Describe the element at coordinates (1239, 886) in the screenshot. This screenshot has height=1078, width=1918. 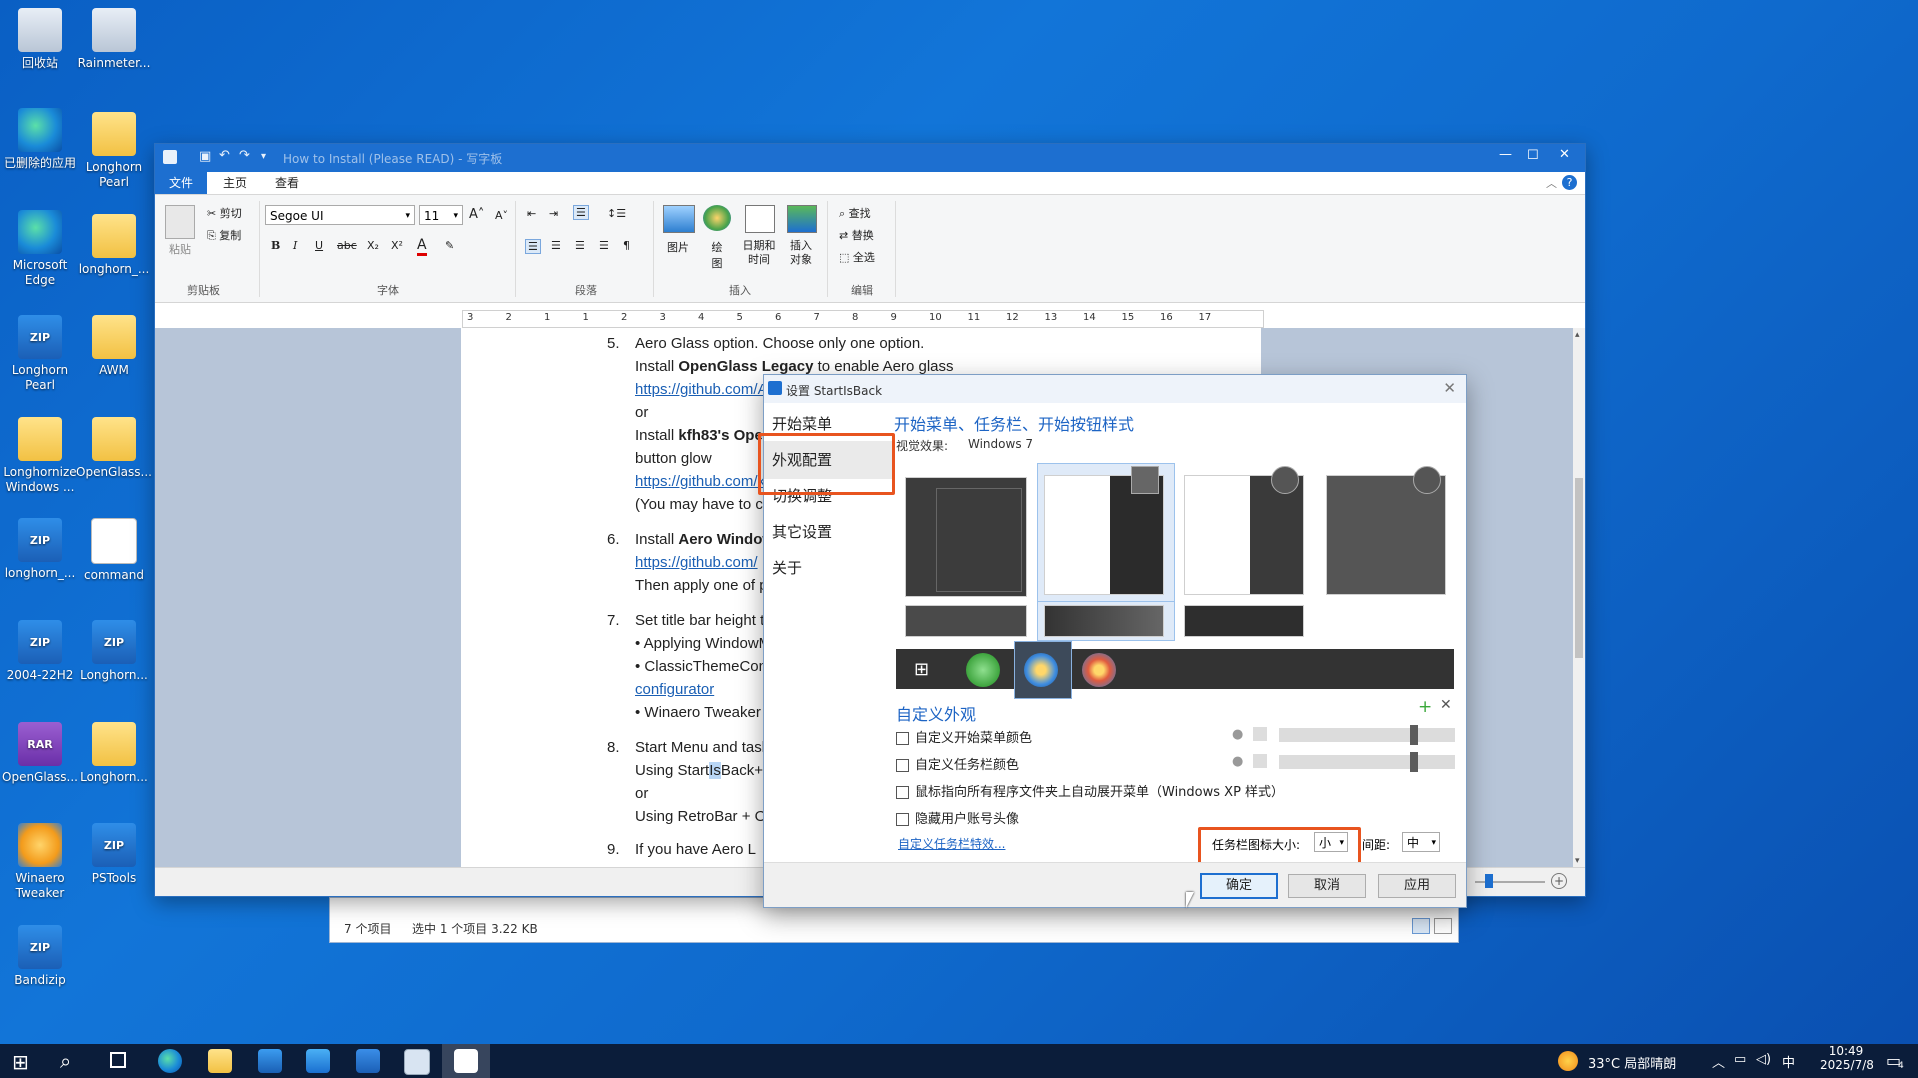
I see `ok-button: 确定` at that location.